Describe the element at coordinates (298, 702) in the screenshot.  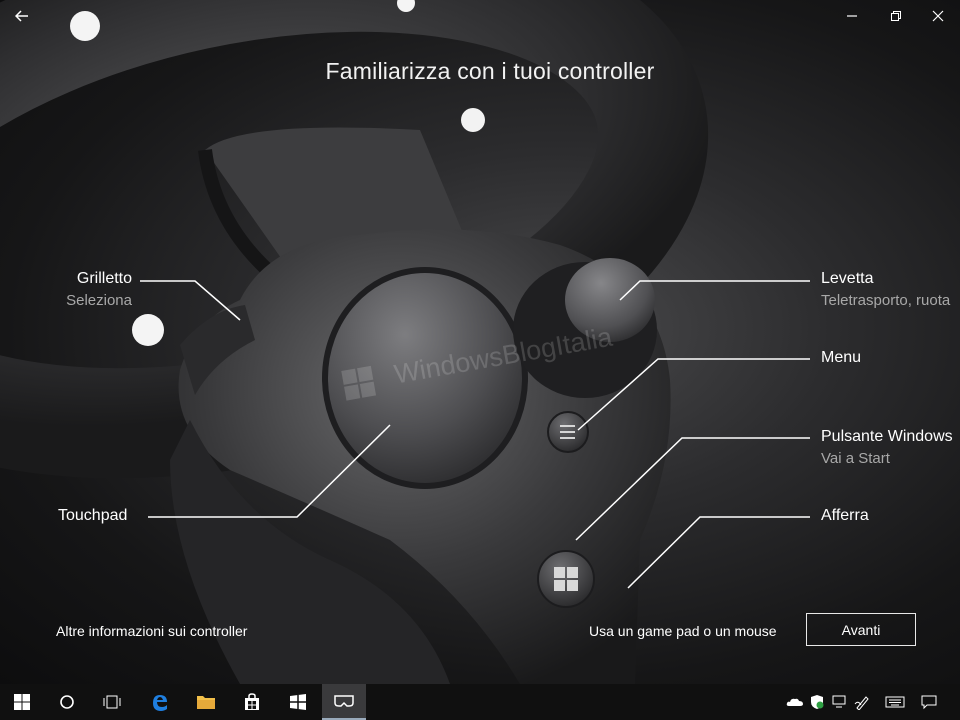
I see `app-icon` at that location.